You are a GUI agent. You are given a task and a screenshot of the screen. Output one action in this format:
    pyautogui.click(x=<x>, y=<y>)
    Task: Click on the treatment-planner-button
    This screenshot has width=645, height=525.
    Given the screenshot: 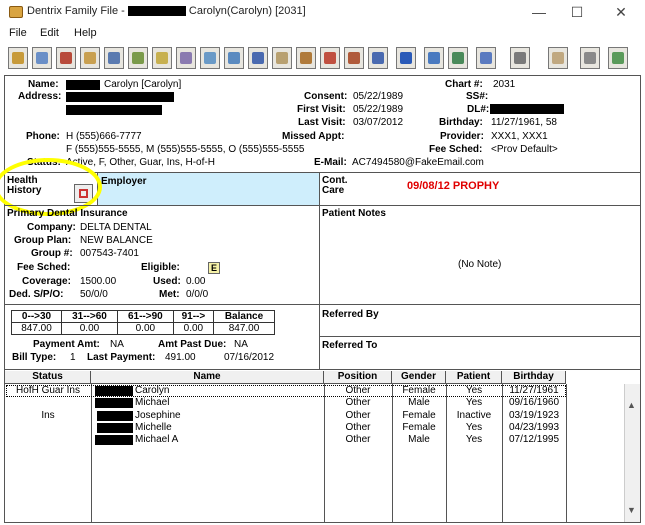 What is the action you would take?
    pyautogui.click(x=114, y=58)
    